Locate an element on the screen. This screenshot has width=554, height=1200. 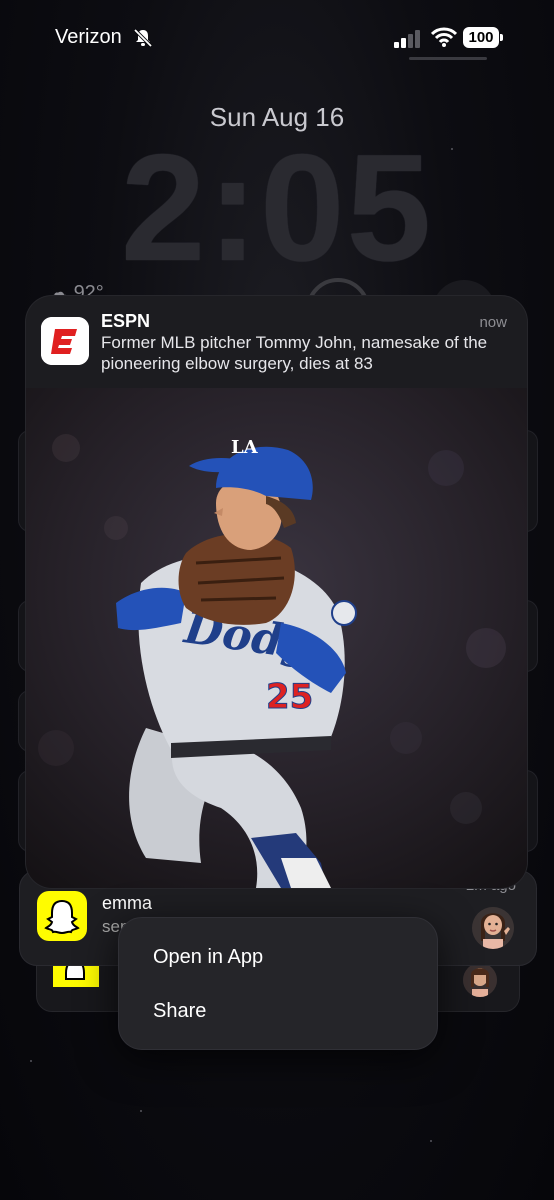
status-bar: Verizon 100 is located at coordinates (277, 39).